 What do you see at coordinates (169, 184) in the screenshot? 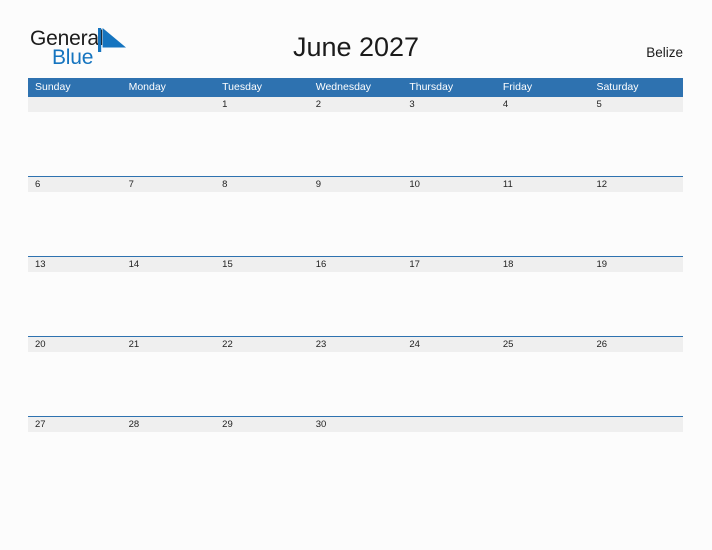
I see `day-cell: 7` at bounding box center [169, 184].